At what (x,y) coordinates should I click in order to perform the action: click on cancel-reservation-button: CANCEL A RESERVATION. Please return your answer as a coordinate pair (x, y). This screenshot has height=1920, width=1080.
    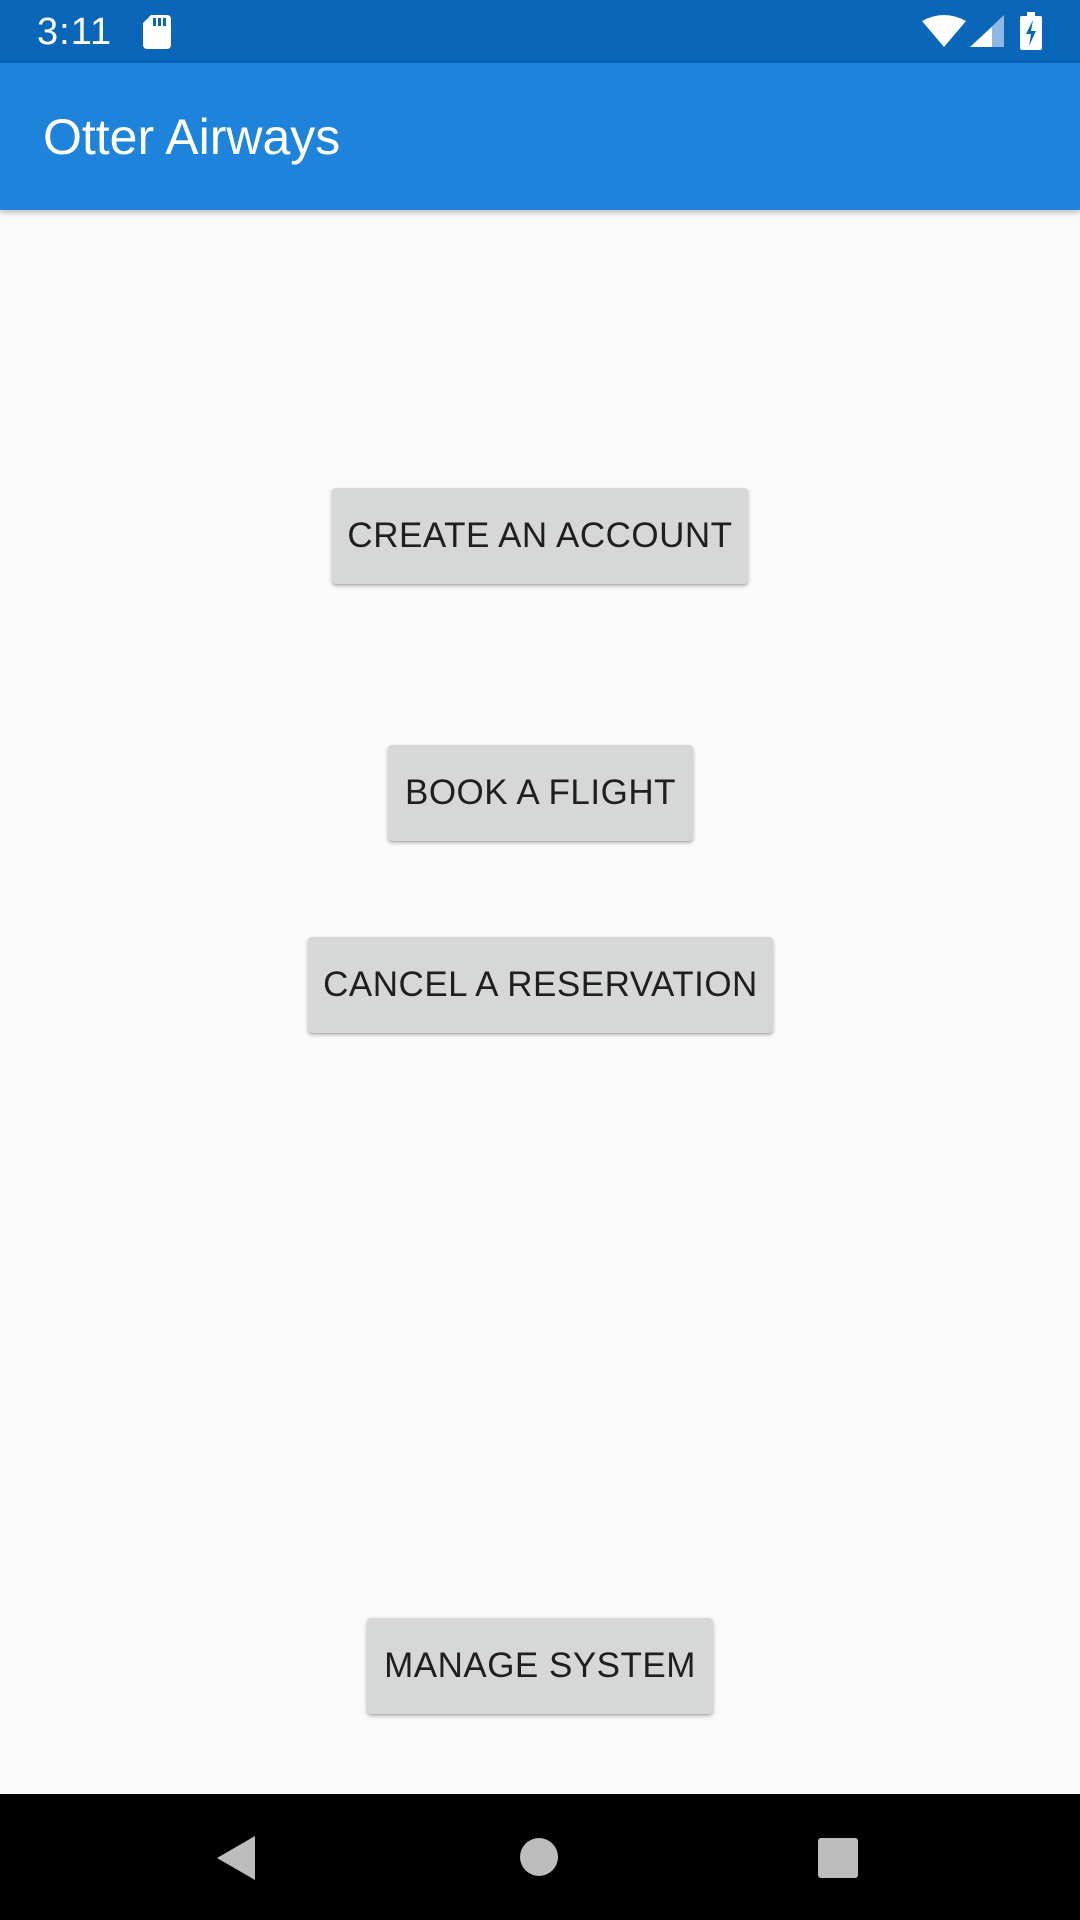
    Looking at the image, I should click on (540, 985).